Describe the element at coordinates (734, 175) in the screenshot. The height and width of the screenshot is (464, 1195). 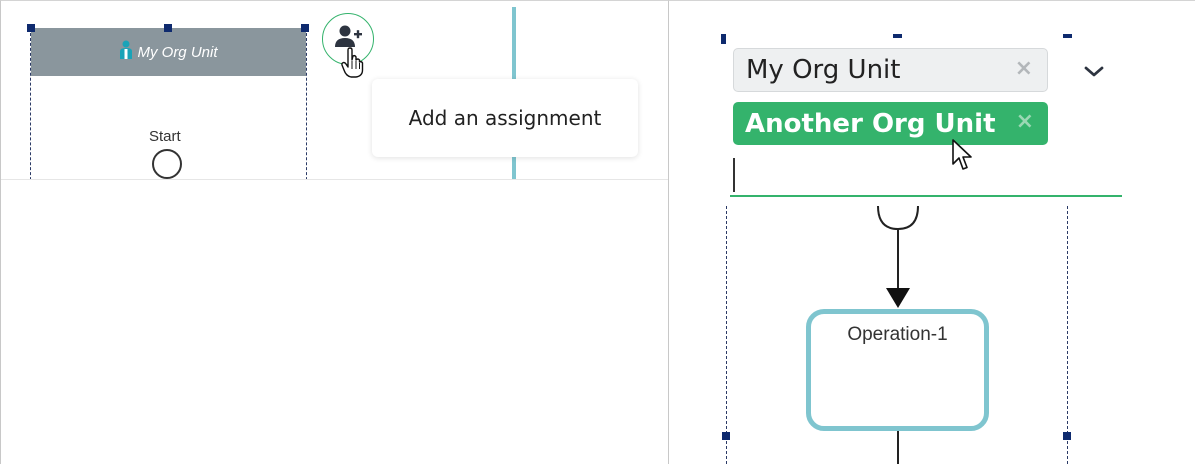
I see `text-caret` at that location.